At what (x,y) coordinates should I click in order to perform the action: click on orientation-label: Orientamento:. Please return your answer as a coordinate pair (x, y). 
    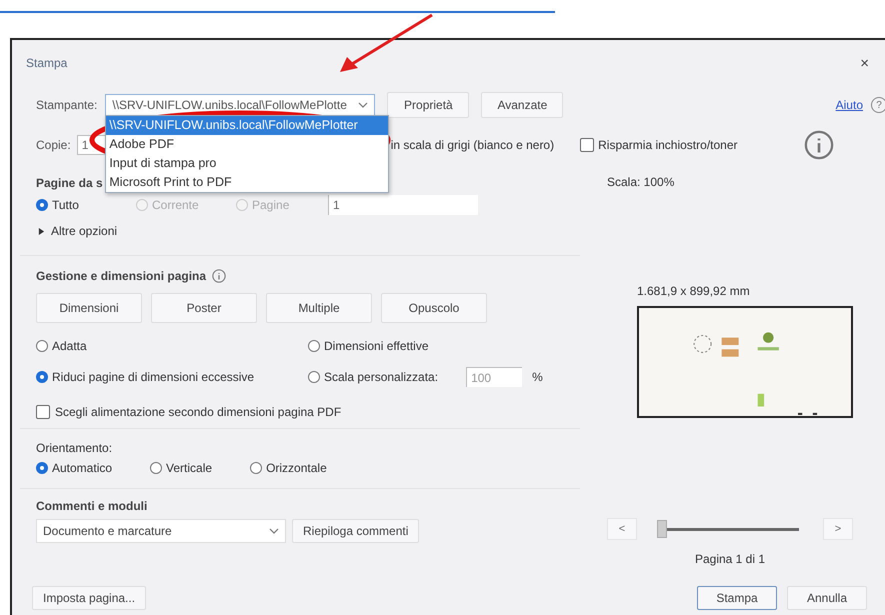
    Looking at the image, I should click on (75, 449).